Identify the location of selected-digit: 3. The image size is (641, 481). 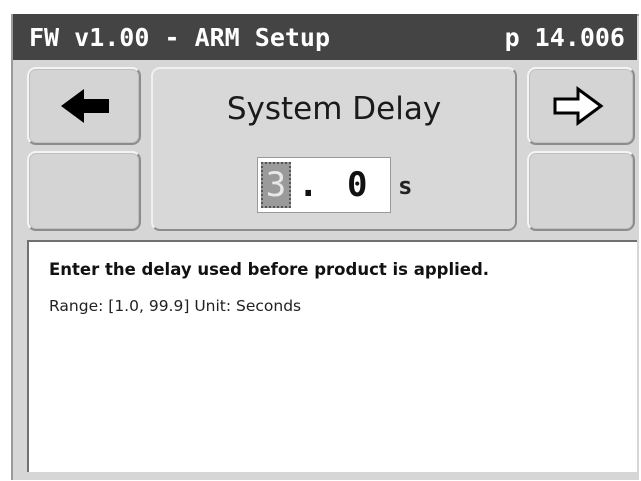
(276, 185).